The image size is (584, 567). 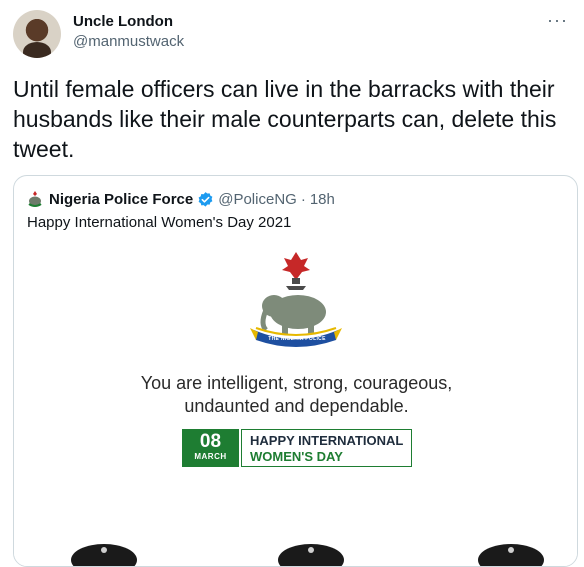 I want to click on emblem-caption: THE NIGERIA POLICE, so click(x=297, y=339).